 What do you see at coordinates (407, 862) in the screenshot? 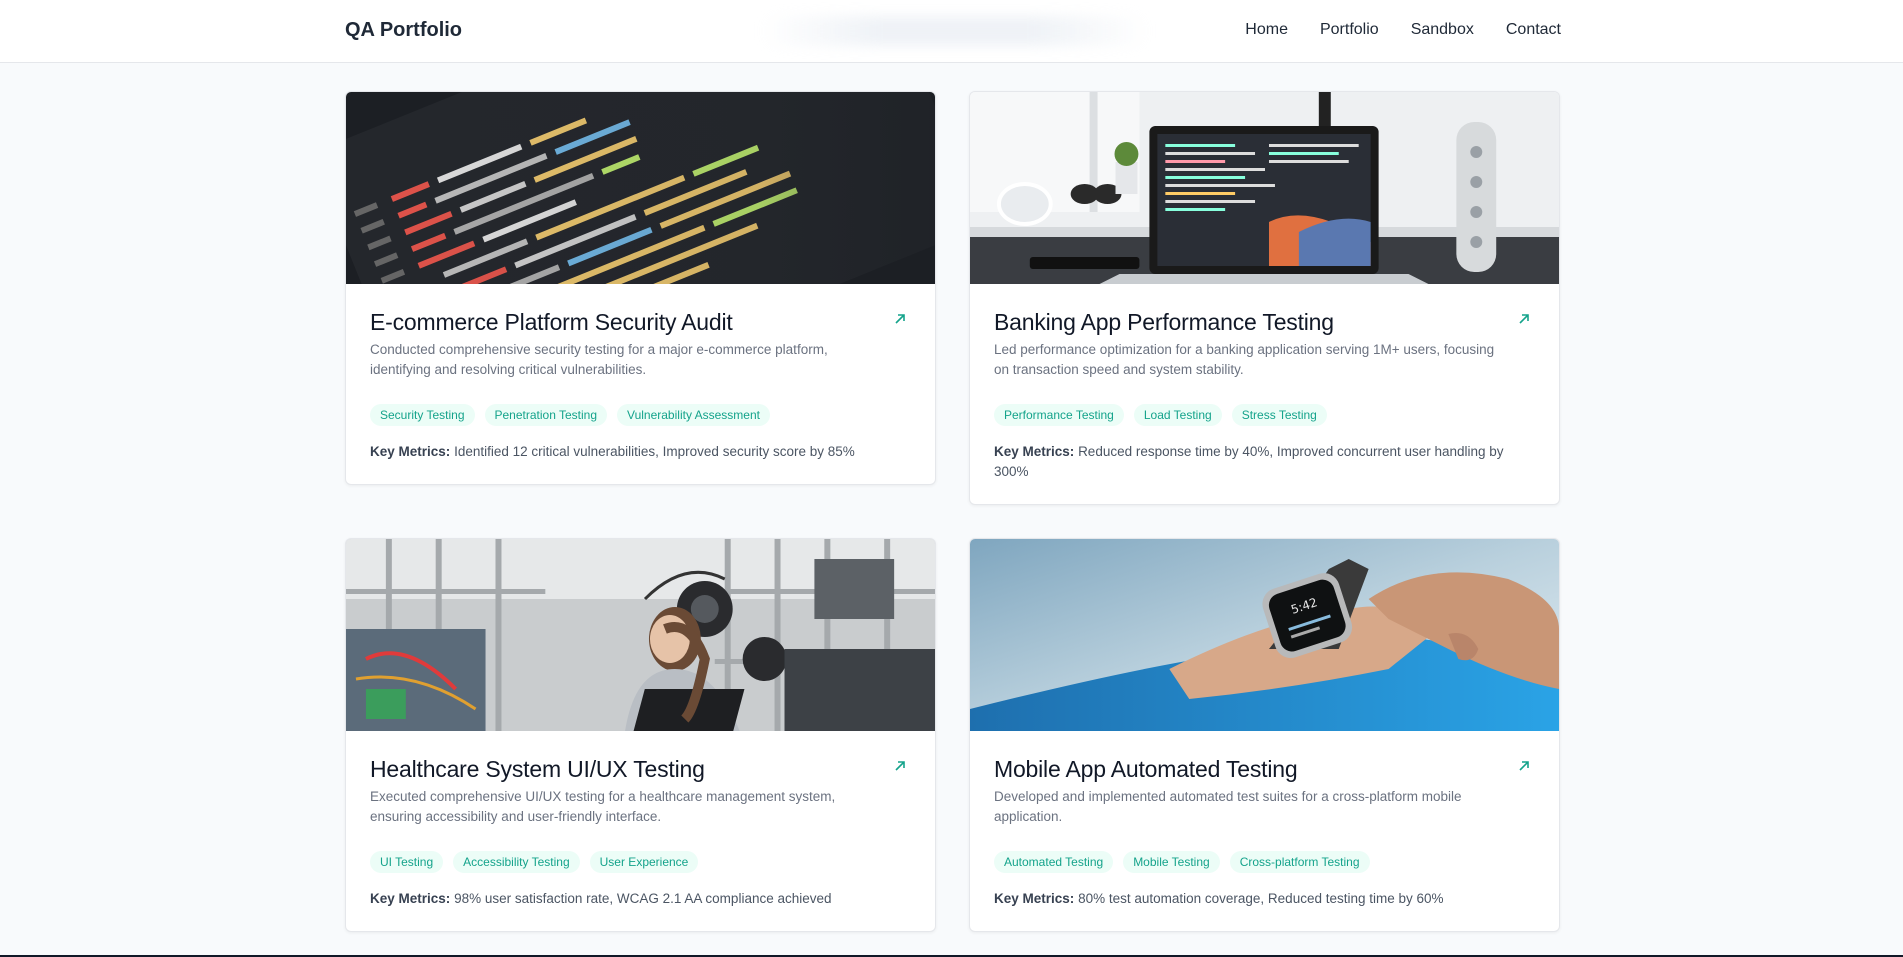
I see `tag: UI Testing` at bounding box center [407, 862].